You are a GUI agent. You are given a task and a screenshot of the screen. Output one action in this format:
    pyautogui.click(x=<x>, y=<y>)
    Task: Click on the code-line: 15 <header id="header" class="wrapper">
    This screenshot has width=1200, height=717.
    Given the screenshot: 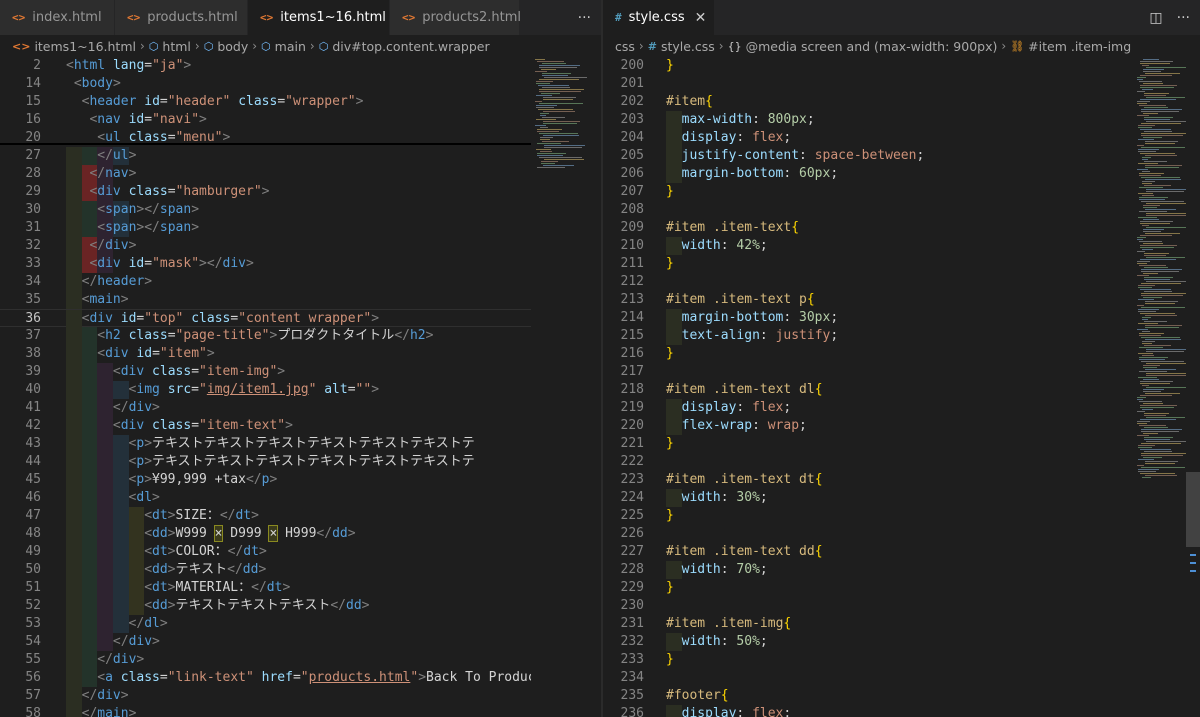 What is the action you would take?
    pyautogui.click(x=265, y=102)
    